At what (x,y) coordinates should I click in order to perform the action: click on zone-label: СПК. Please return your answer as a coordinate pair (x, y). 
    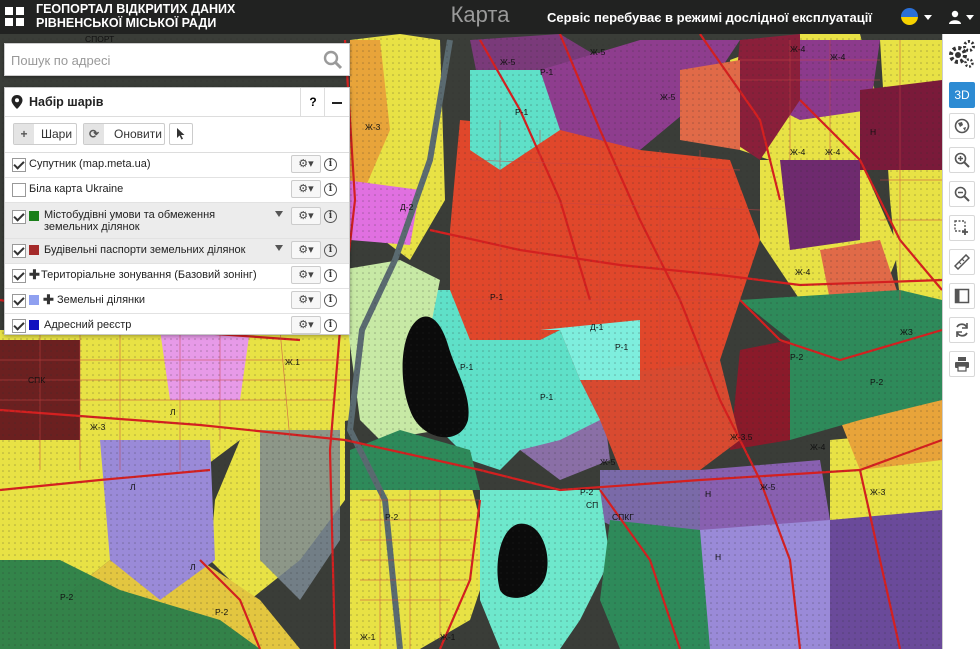
    Looking at the image, I should click on (36, 380).